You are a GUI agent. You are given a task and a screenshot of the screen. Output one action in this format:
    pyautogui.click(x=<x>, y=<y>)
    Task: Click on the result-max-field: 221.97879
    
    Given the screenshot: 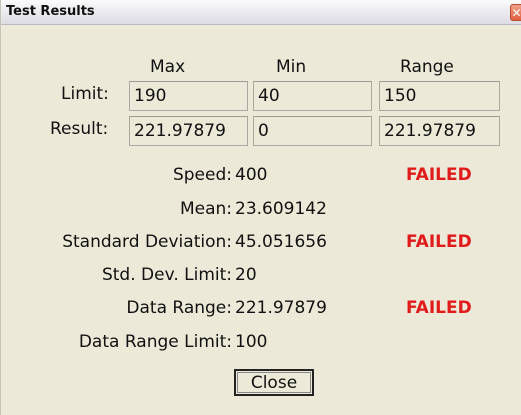 What is the action you would take?
    pyautogui.click(x=188, y=131)
    